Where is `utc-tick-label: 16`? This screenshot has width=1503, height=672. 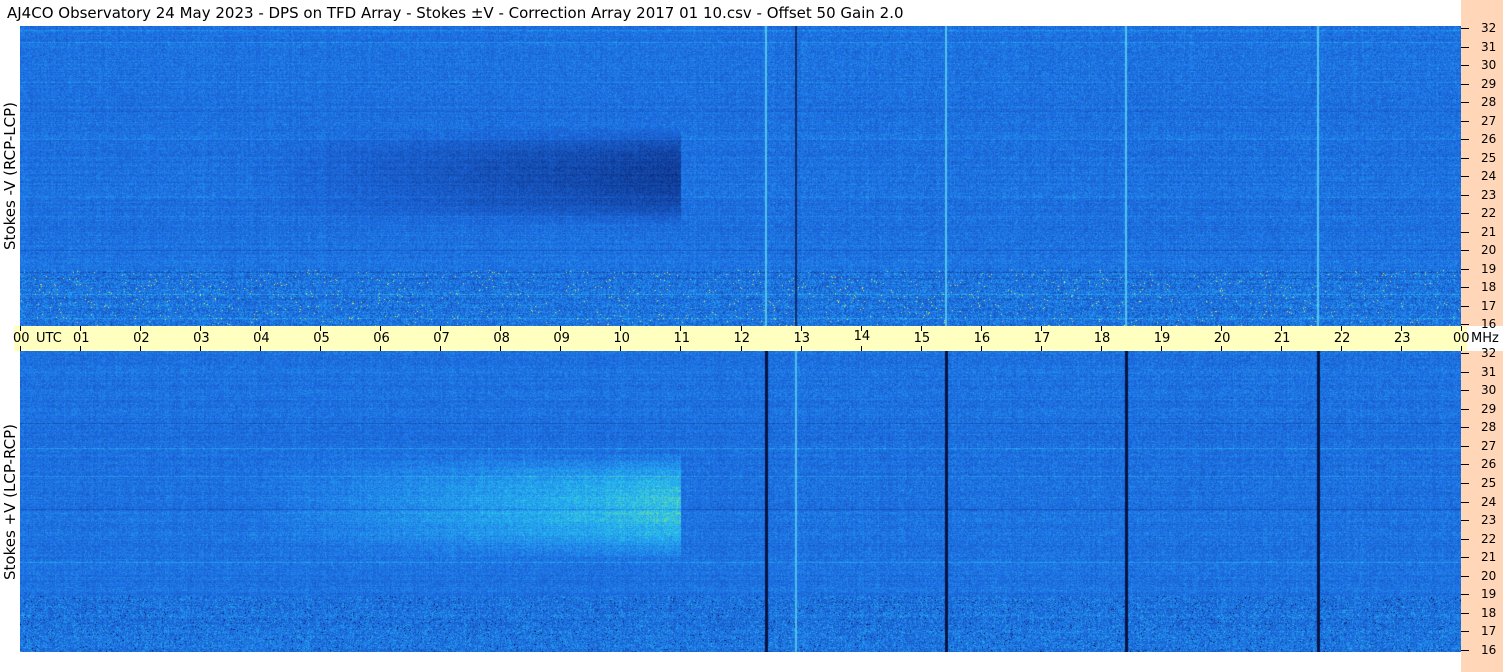 utc-tick-label: 16 is located at coordinates (982, 338).